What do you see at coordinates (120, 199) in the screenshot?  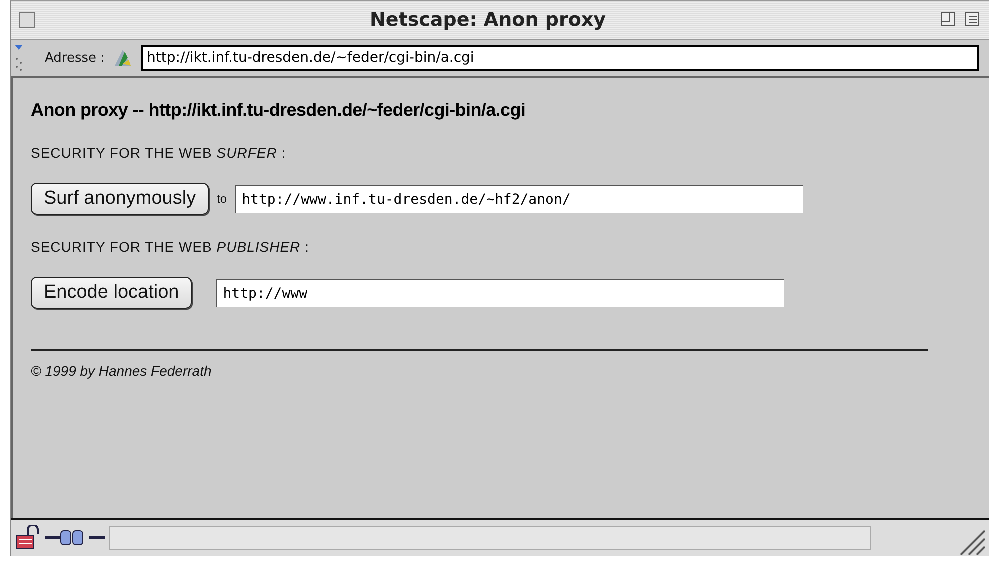 I see `action-button: Surf anonymously` at bounding box center [120, 199].